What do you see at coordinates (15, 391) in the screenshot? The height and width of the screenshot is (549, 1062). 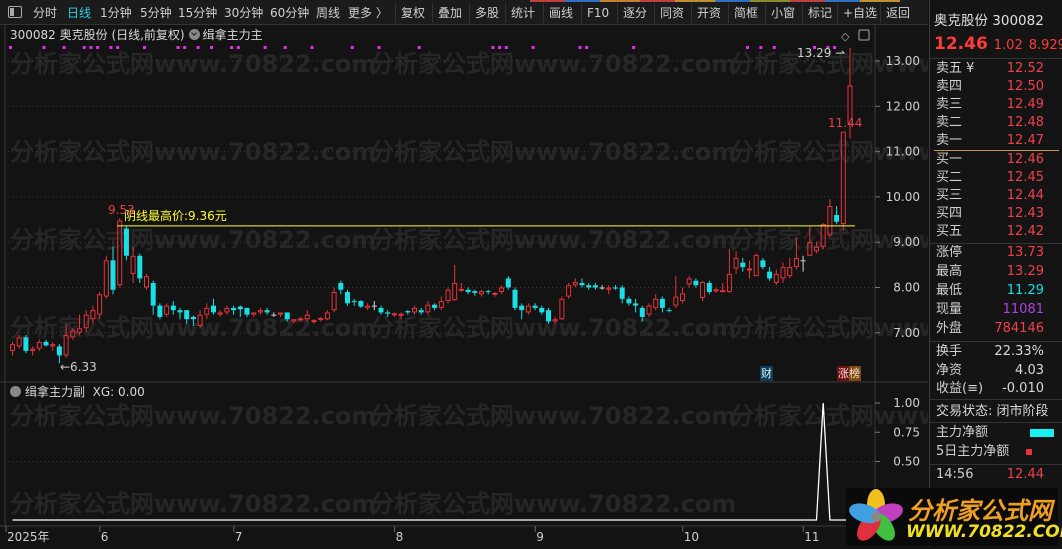 I see `dropdown-icon` at bounding box center [15, 391].